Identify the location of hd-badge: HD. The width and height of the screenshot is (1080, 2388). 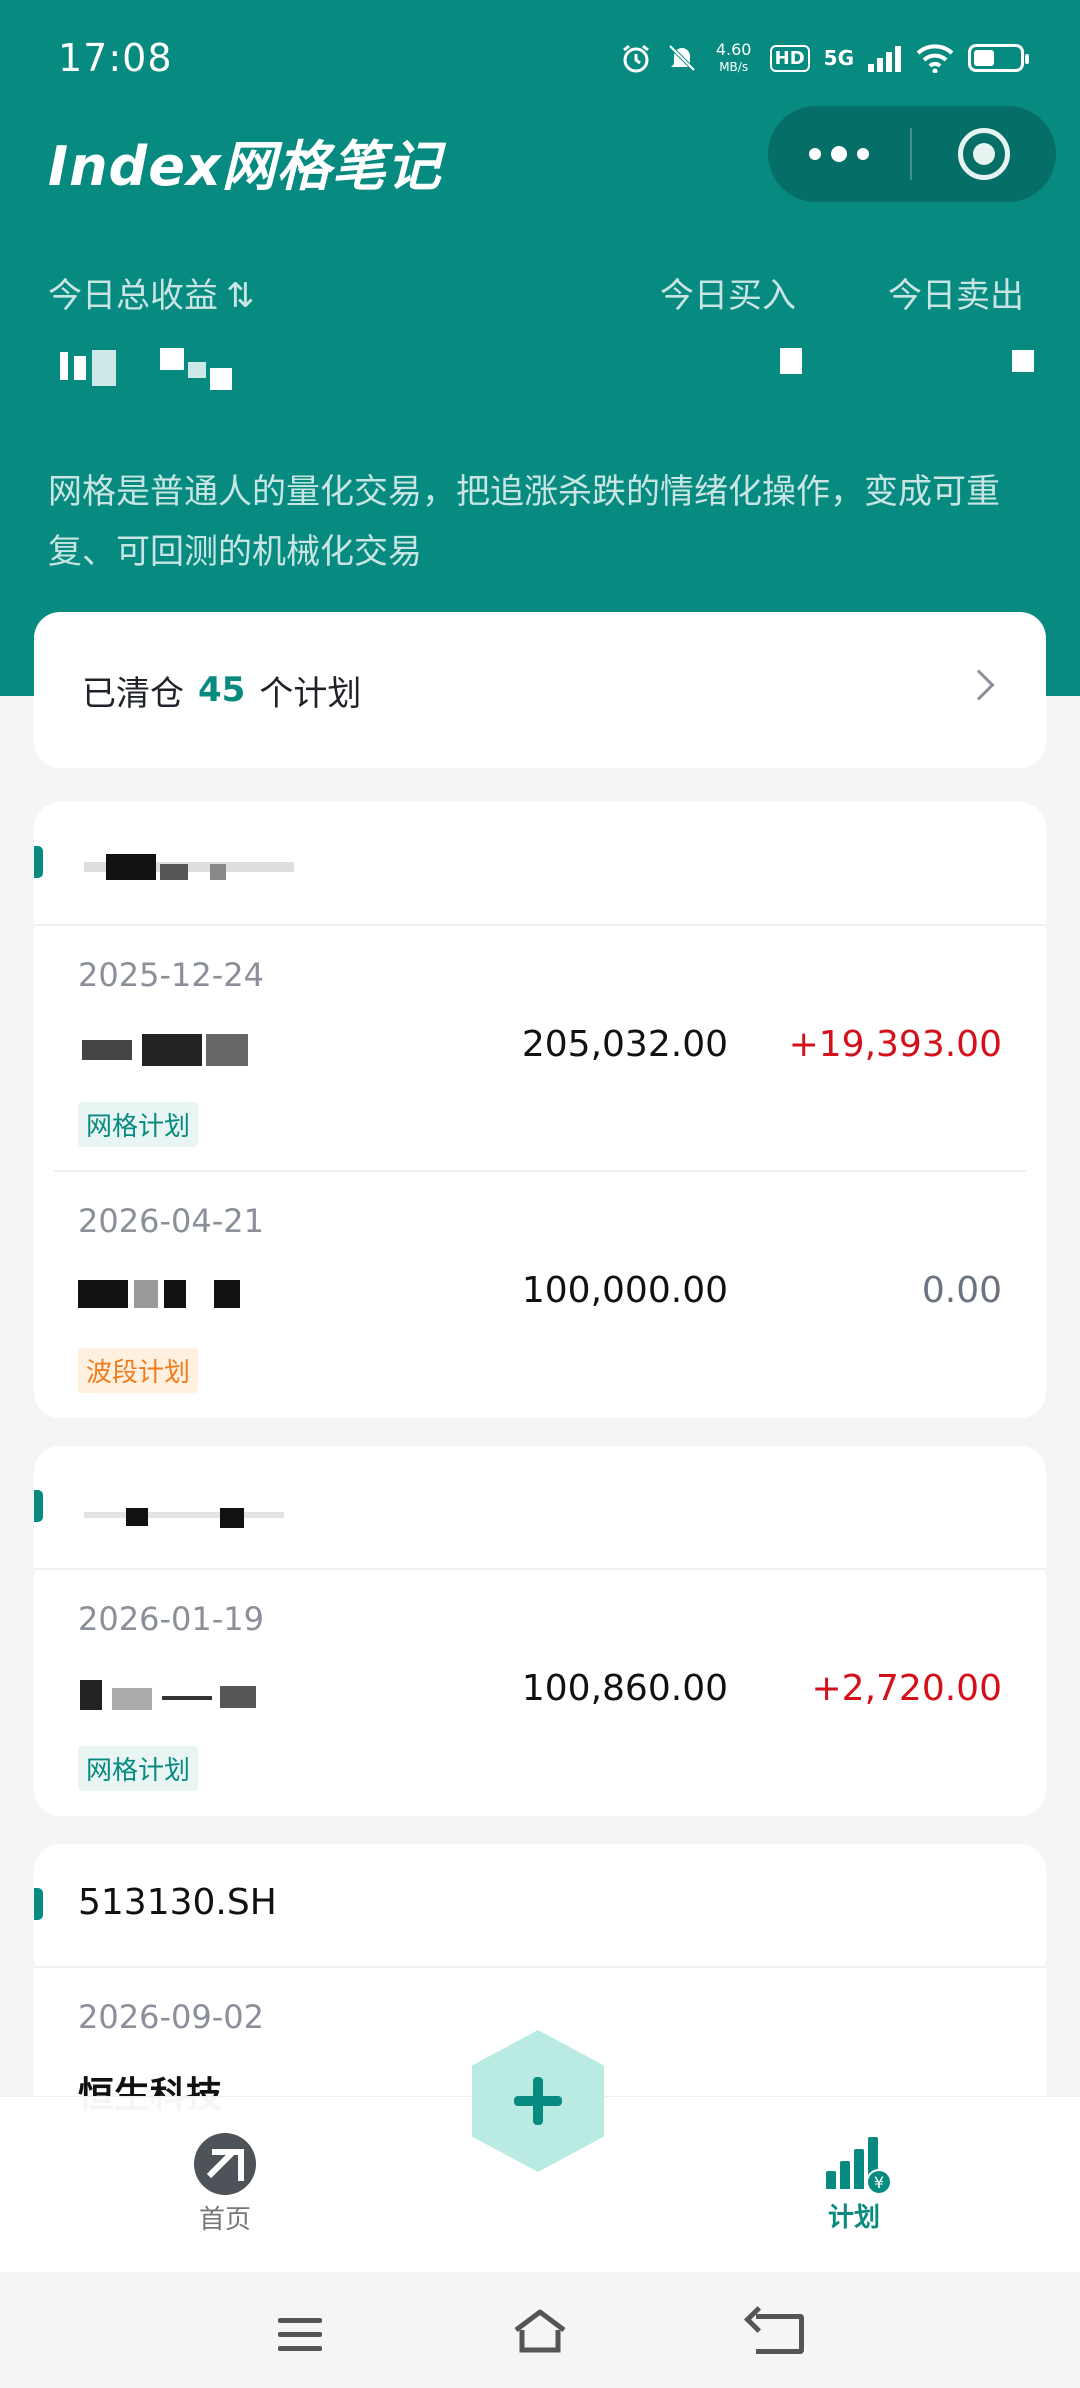
(789, 58).